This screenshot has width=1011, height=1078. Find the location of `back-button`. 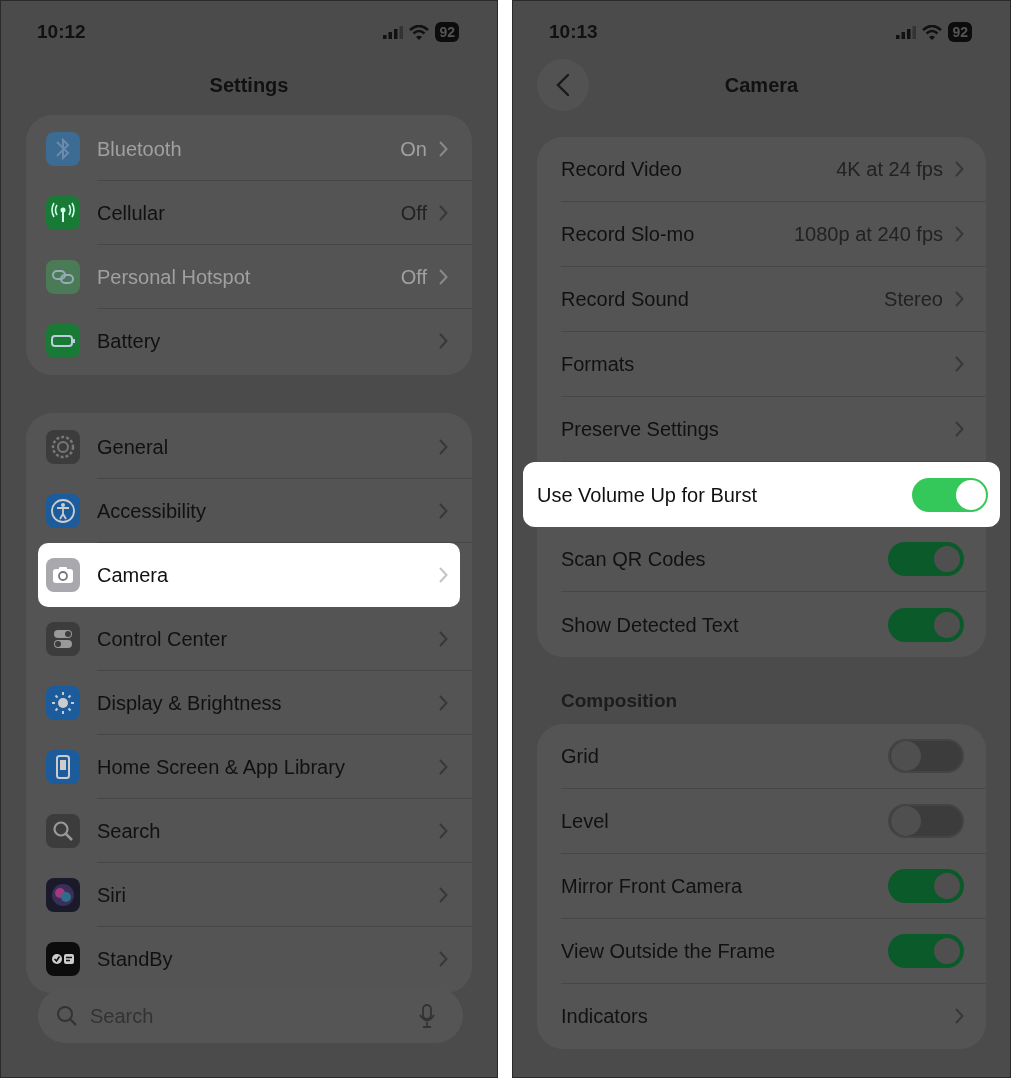

back-button is located at coordinates (563, 85).